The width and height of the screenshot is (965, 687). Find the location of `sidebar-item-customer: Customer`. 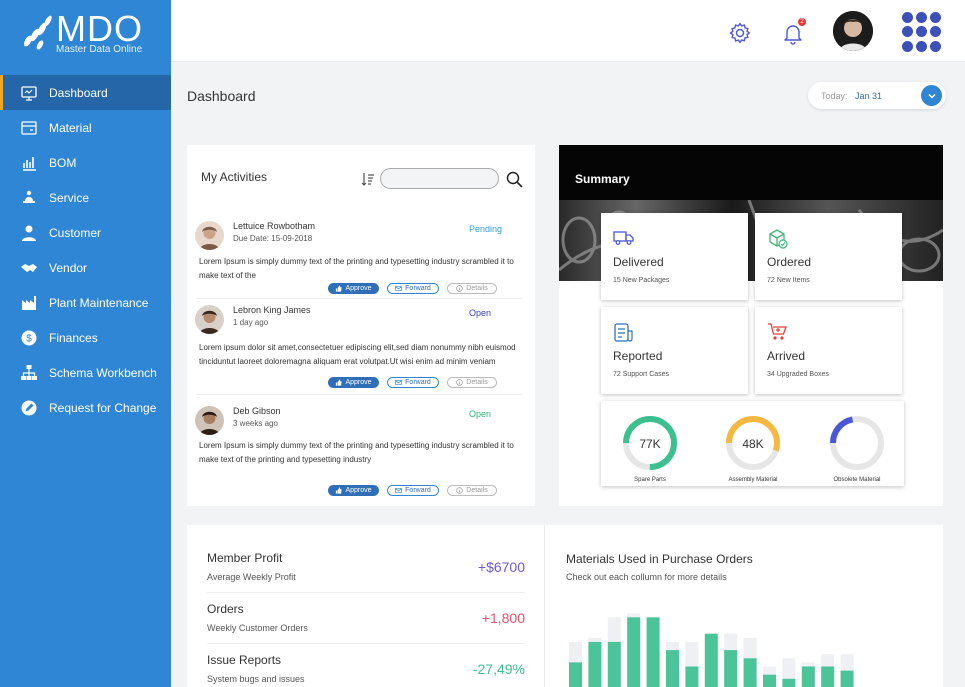

sidebar-item-customer: Customer is located at coordinates (85, 232).